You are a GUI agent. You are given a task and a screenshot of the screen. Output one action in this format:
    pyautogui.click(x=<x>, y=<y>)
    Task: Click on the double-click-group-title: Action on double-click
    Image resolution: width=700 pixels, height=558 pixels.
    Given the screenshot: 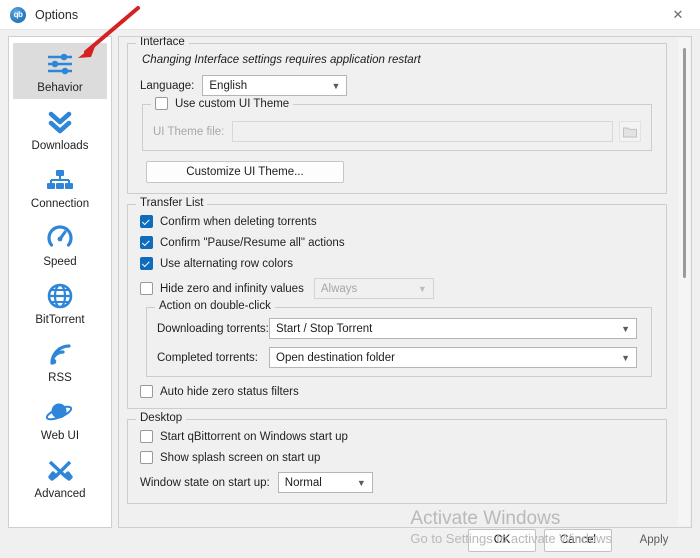 What is the action you would take?
    pyautogui.click(x=215, y=306)
    